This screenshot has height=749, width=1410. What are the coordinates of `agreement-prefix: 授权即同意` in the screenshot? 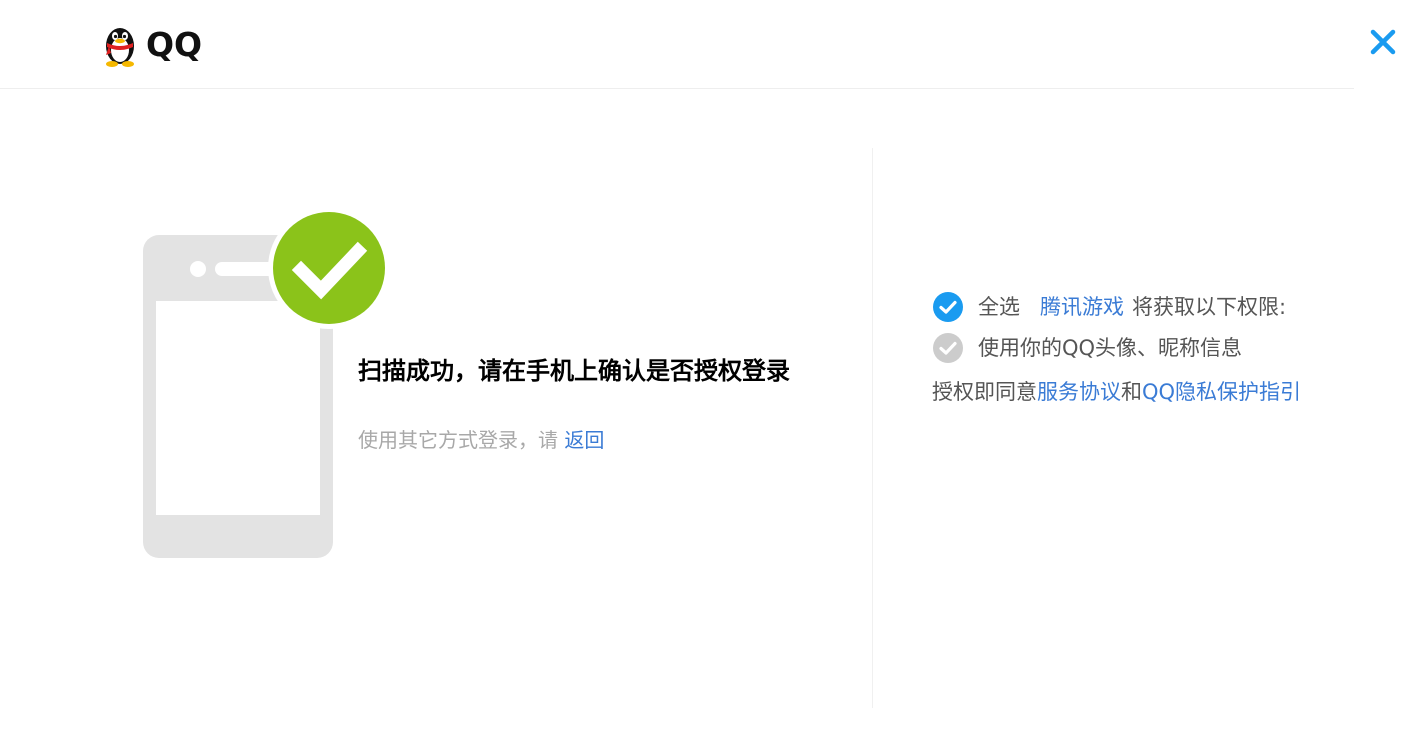 It's located at (984, 392).